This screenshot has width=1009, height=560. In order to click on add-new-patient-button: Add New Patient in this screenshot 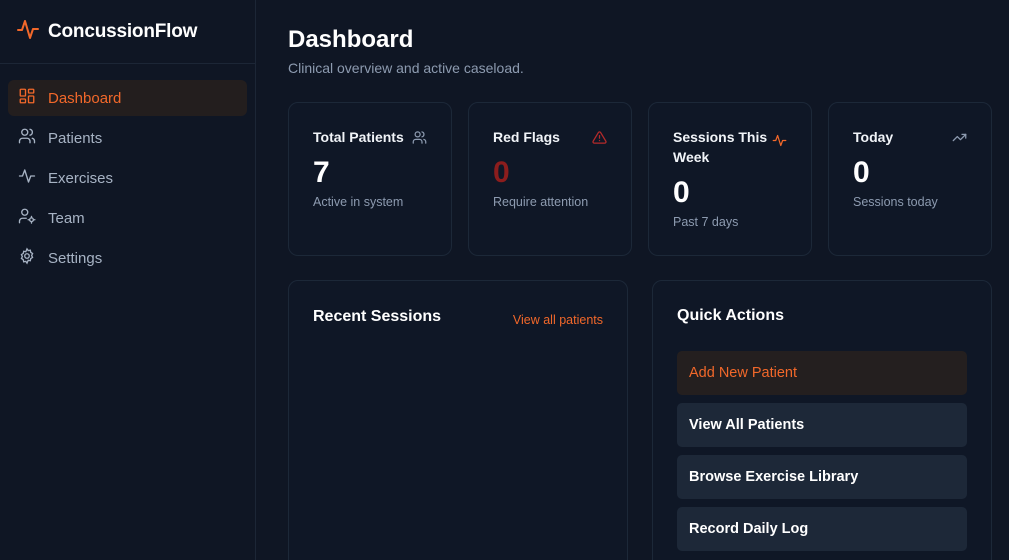, I will do `click(822, 373)`.